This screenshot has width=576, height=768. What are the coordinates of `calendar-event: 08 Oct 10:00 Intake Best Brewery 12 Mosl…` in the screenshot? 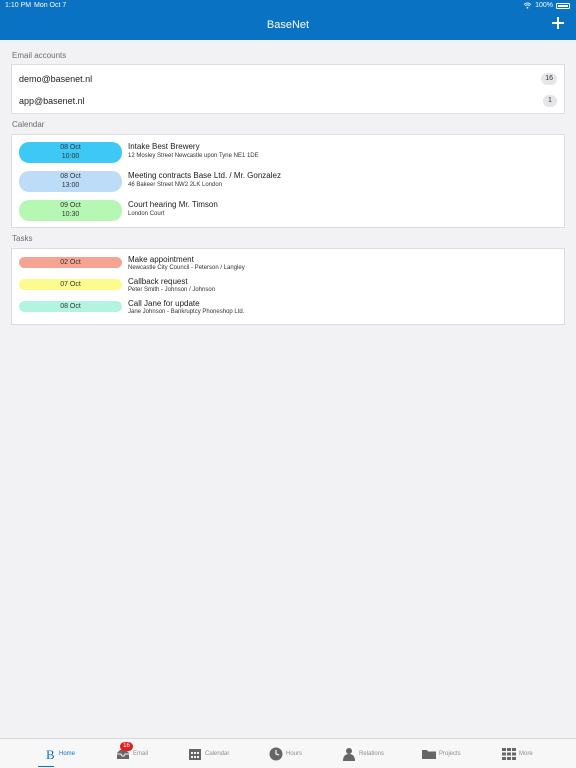 It's located at (288, 152).